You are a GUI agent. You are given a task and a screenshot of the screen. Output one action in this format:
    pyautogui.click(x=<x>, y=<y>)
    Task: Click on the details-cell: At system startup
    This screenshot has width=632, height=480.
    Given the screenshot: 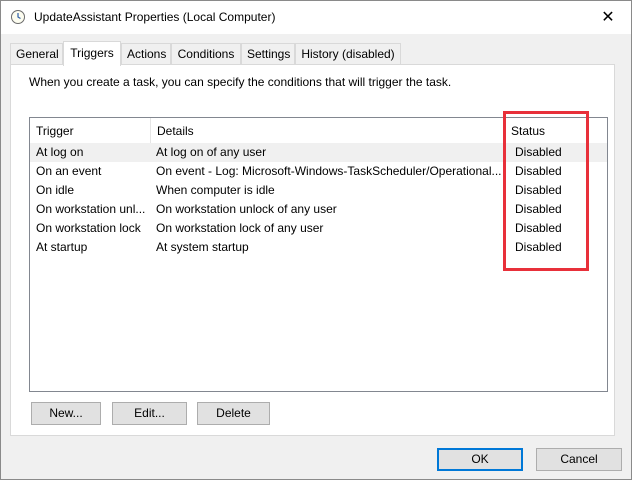 What is the action you would take?
    pyautogui.click(x=202, y=247)
    